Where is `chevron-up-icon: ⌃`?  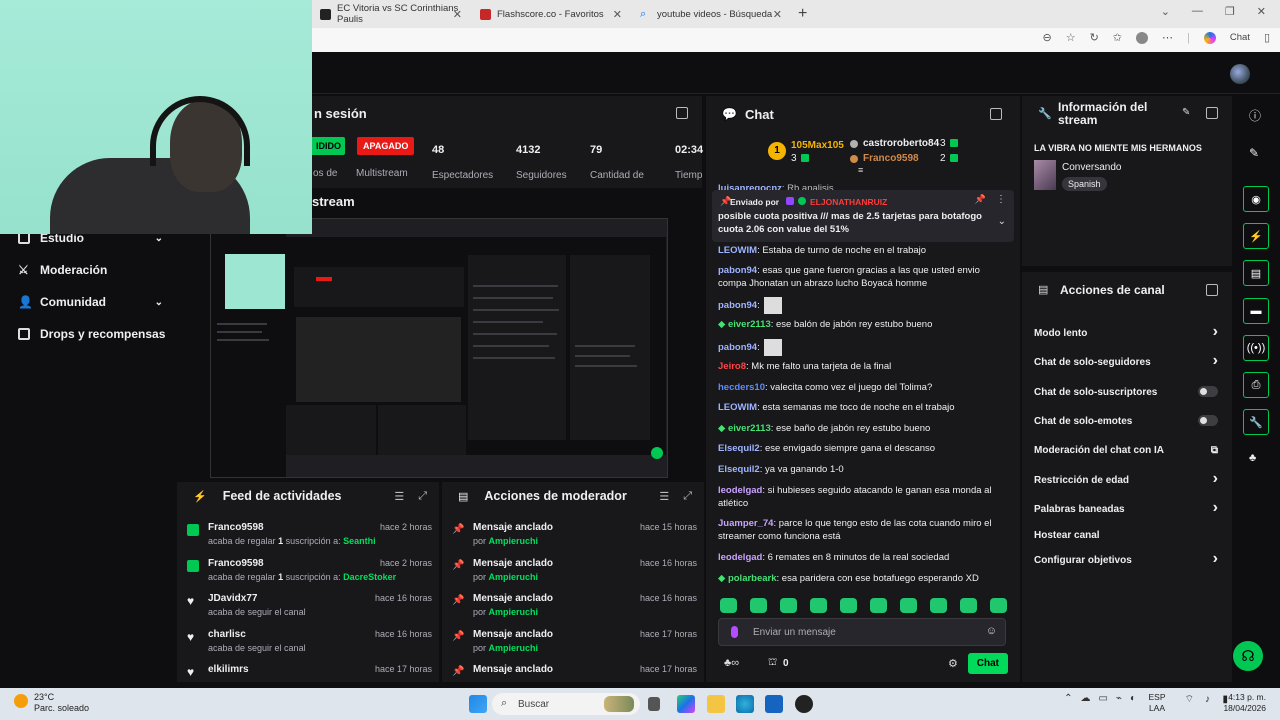
chevron-up-icon: ⌃ is located at coordinates (1068, 698).